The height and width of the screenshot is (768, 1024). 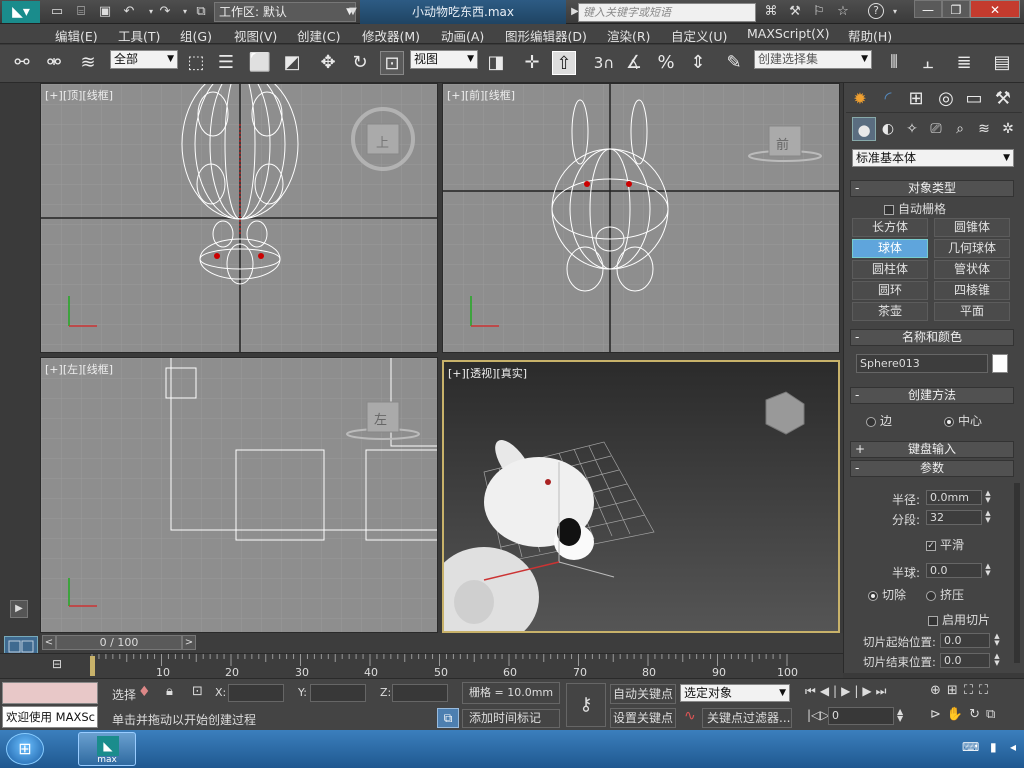 What do you see at coordinates (977, 714) in the screenshot?
I see `orbit-icon: ↻` at bounding box center [977, 714].